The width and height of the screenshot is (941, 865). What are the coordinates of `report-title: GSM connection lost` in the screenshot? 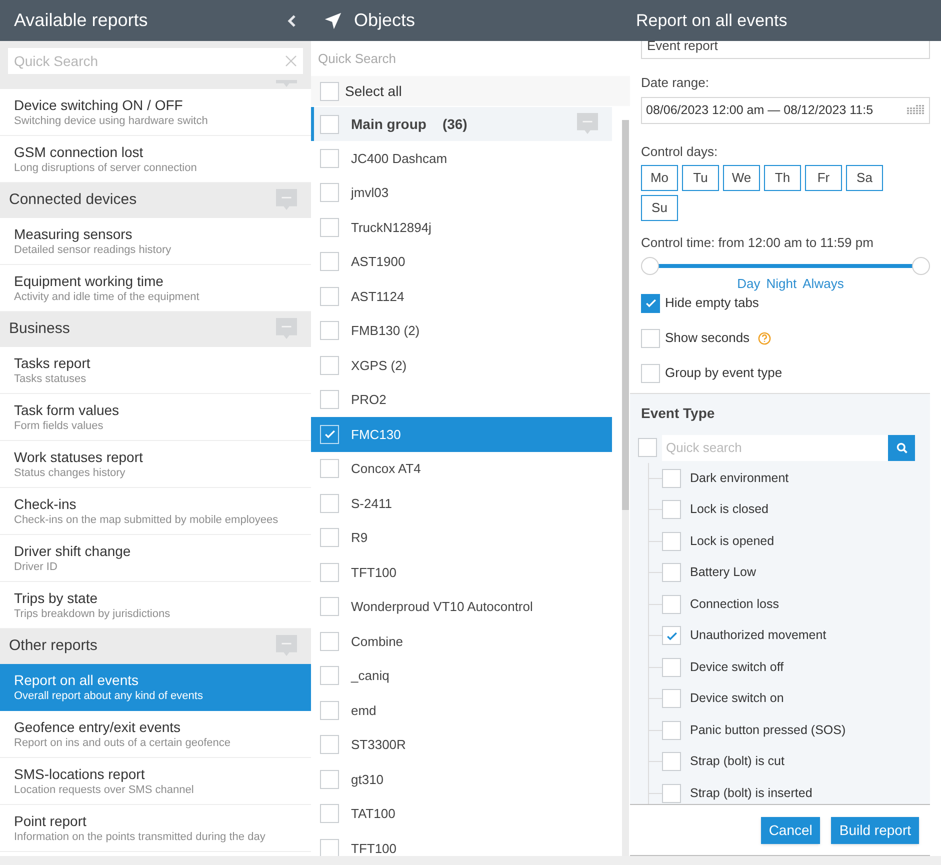 It's located at (79, 151).